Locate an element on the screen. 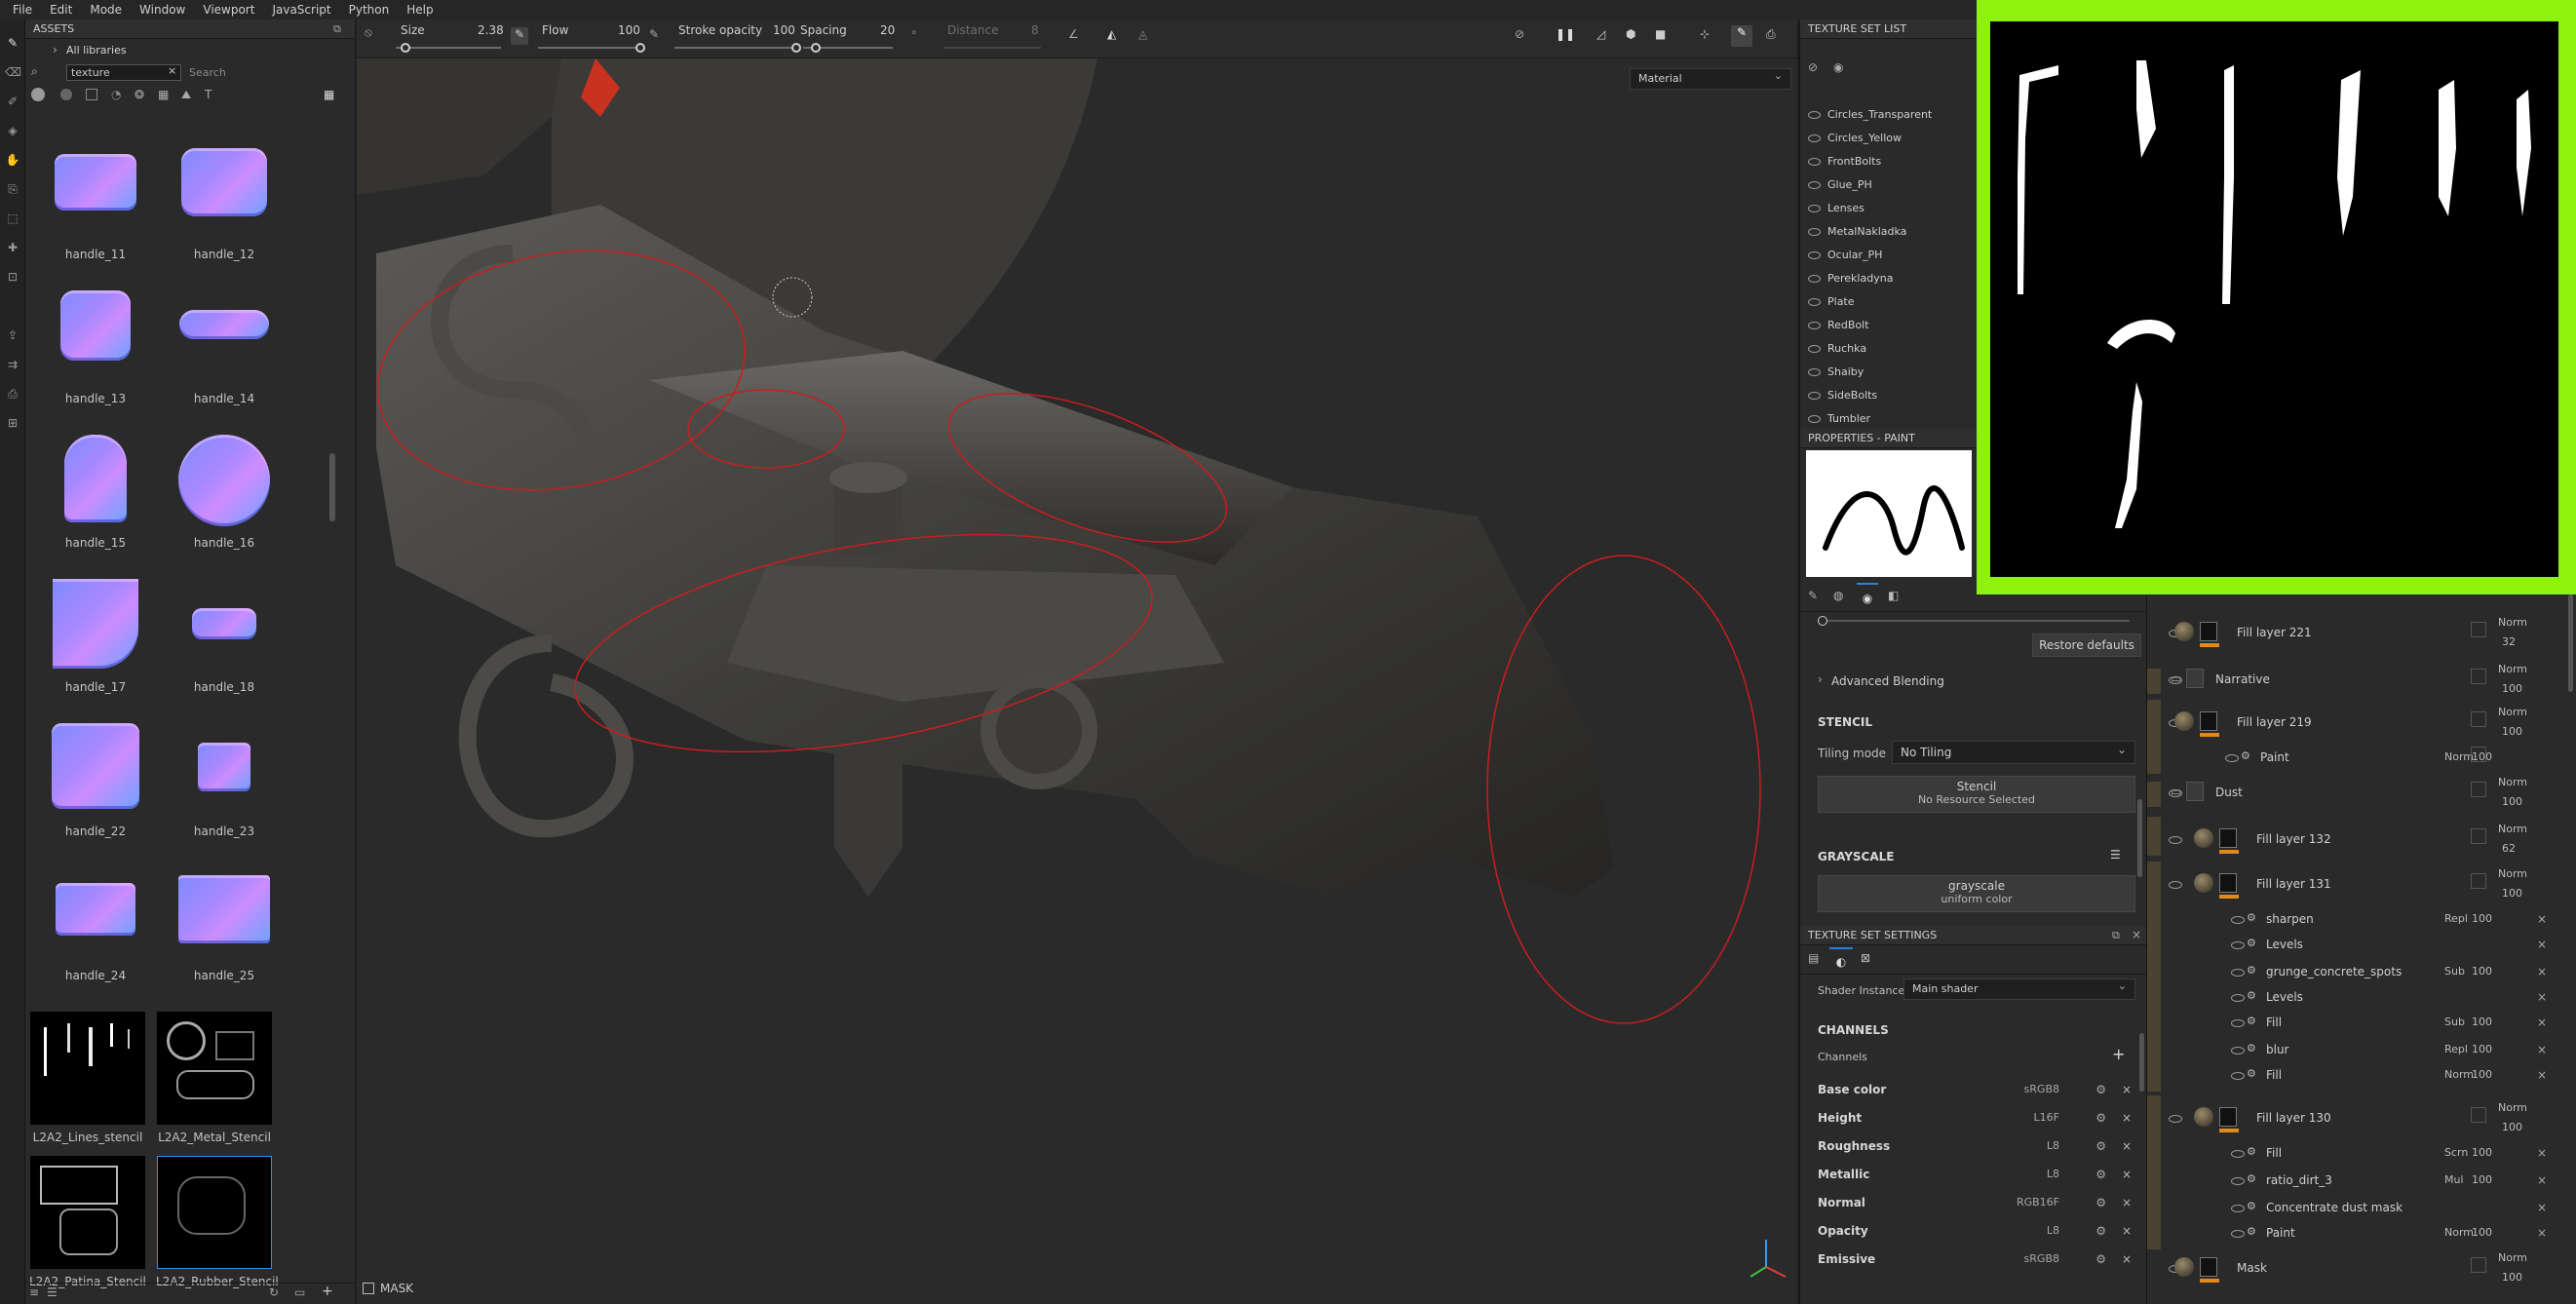 Image resolution: width=2576 pixels, height=1304 pixels. angle-slider is located at coordinates (1974, 621).